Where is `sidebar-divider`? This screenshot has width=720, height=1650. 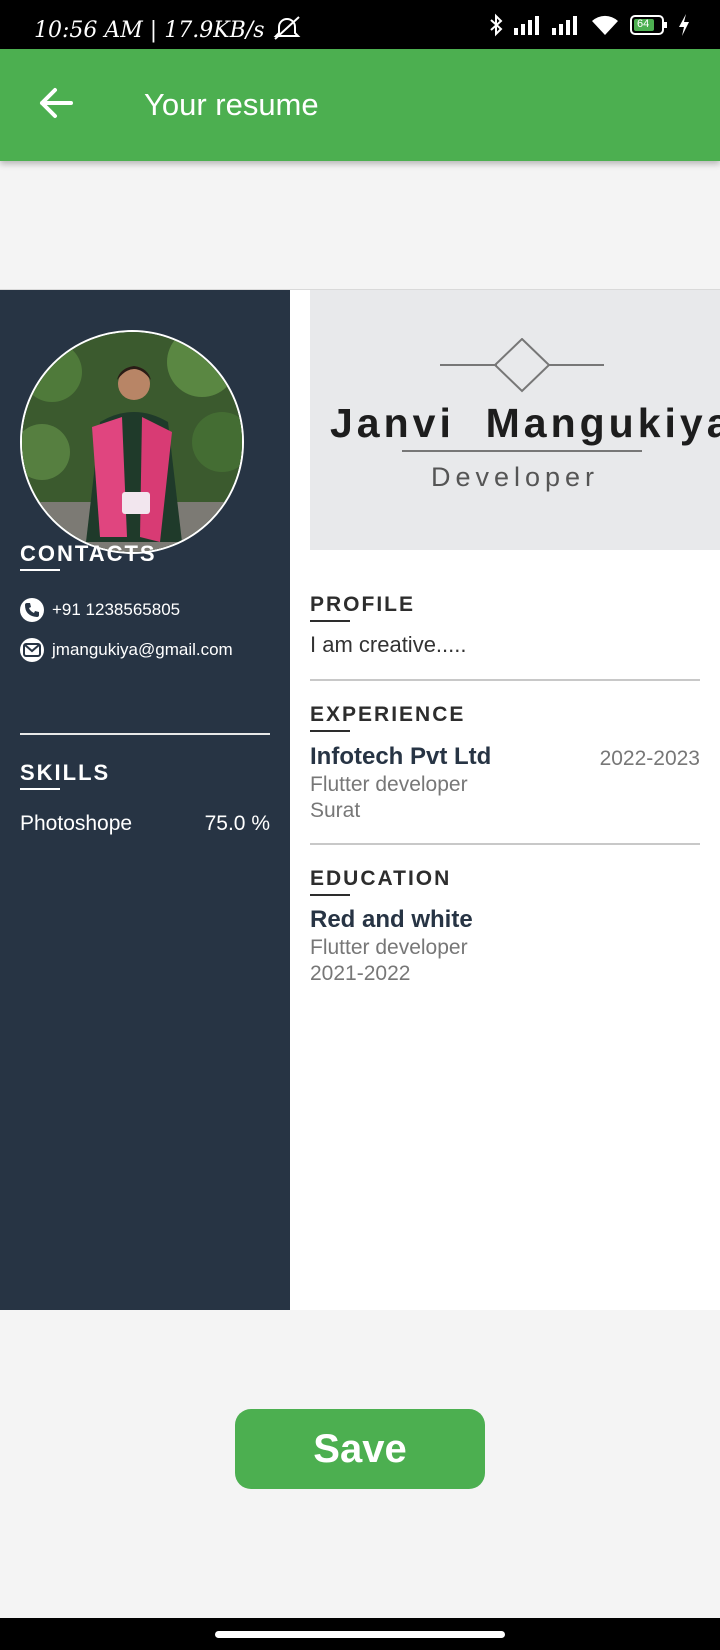
sidebar-divider is located at coordinates (145, 734).